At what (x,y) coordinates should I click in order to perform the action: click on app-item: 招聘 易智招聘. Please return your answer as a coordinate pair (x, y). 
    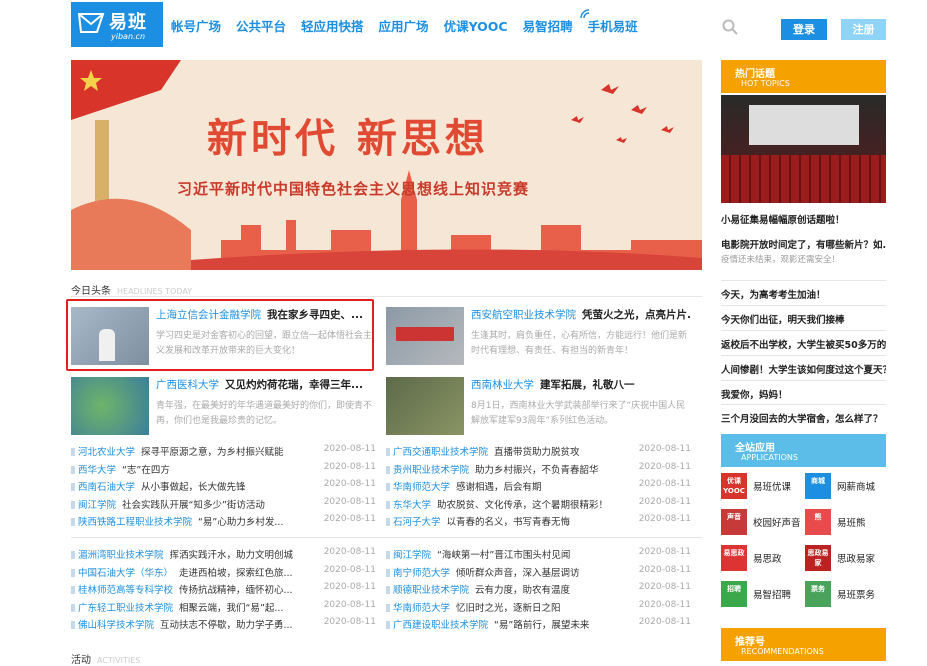
    Looking at the image, I should click on (761, 594).